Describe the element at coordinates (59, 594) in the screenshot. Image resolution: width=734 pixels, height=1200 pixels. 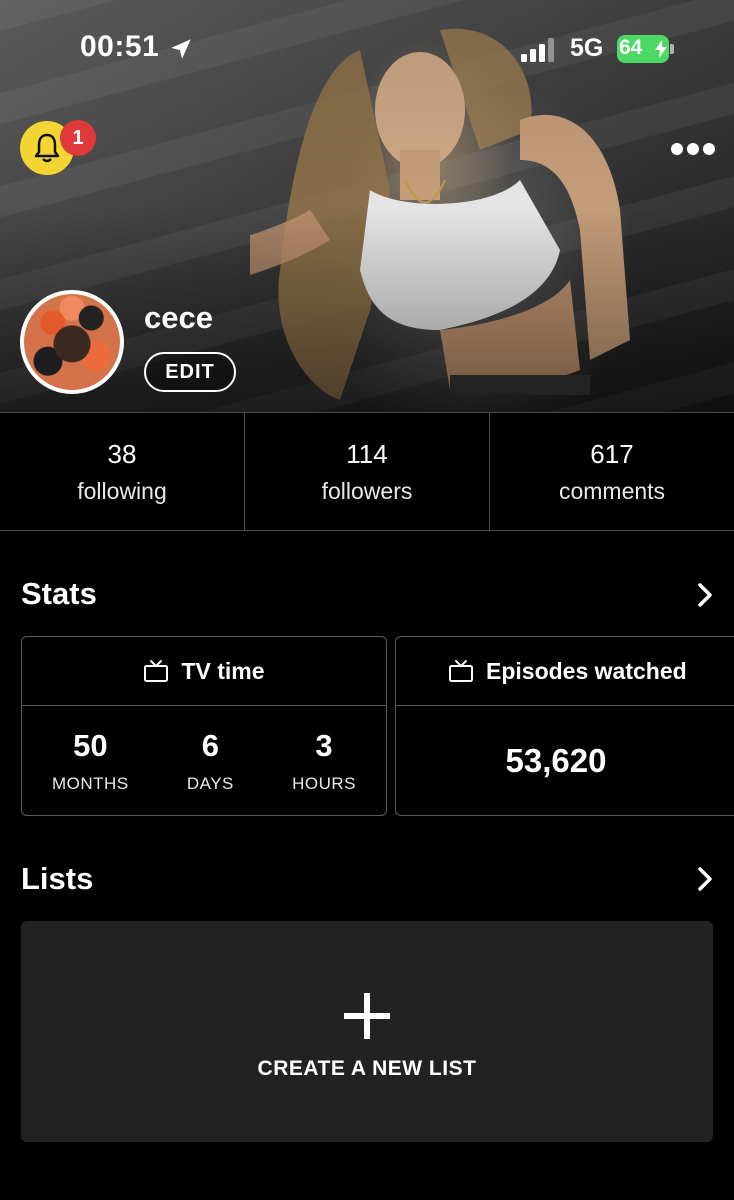
I see `stats-title: Stats` at that location.